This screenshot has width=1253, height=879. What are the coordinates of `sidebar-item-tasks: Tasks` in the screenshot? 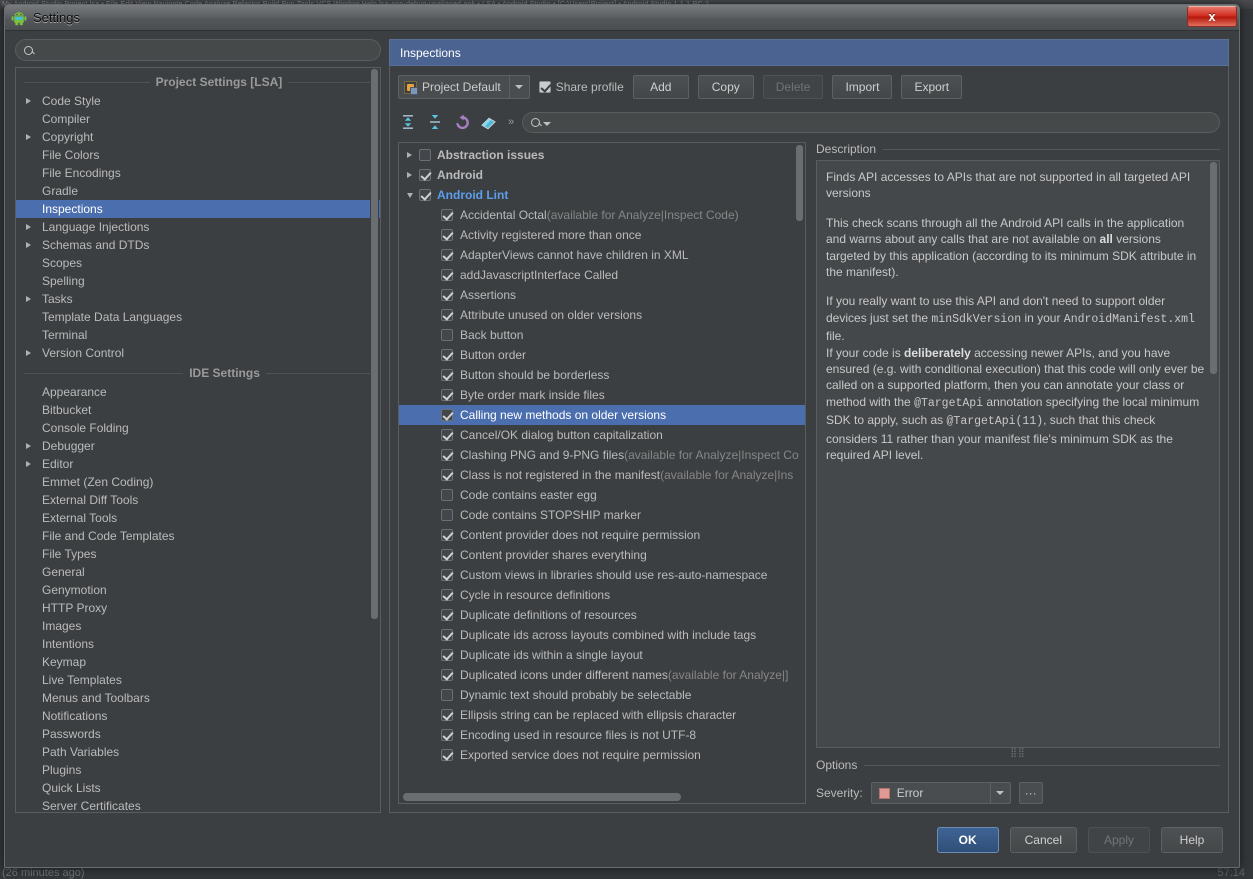 It's located at (198, 299).